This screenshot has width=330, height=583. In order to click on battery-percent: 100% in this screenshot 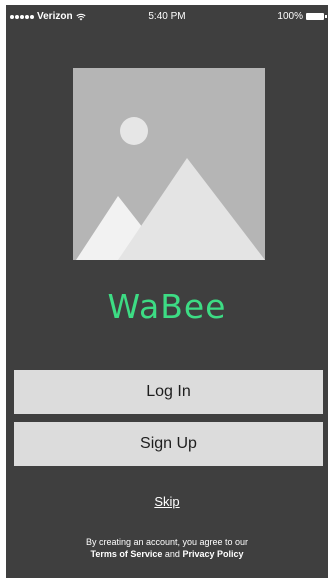, I will do `click(290, 16)`.